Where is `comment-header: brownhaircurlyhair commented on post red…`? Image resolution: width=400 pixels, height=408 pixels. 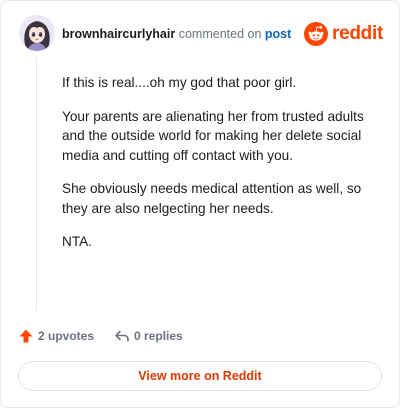
comment-header: brownhaircurlyhair commented on post red… is located at coordinates (201, 33).